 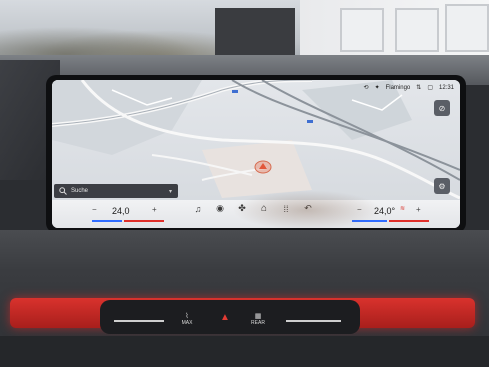 I want to click on chevron-down-icon: ▾, so click(x=170, y=191).